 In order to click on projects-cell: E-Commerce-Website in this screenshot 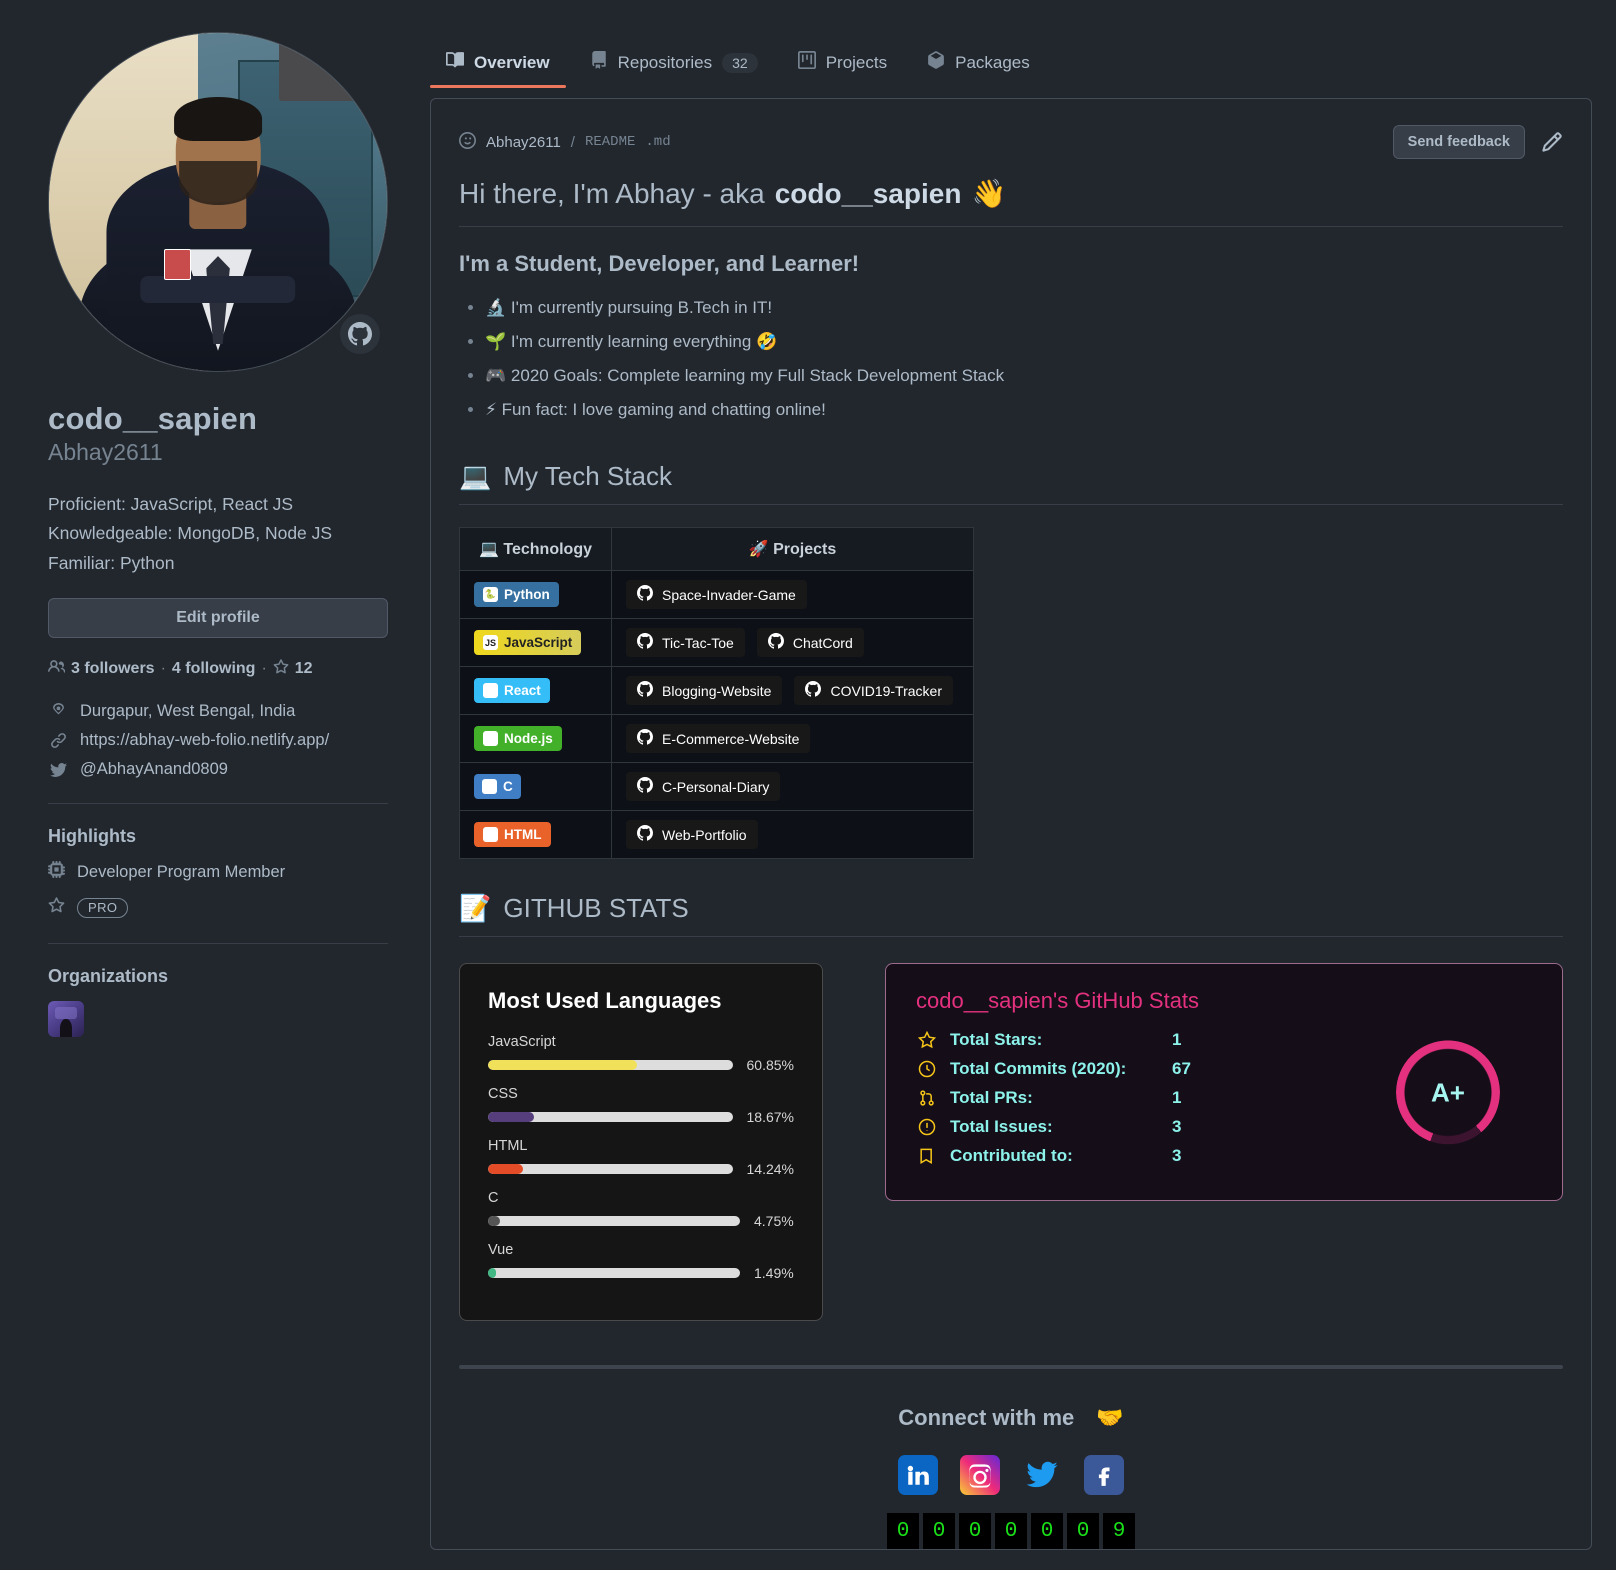, I will do `click(792, 738)`.